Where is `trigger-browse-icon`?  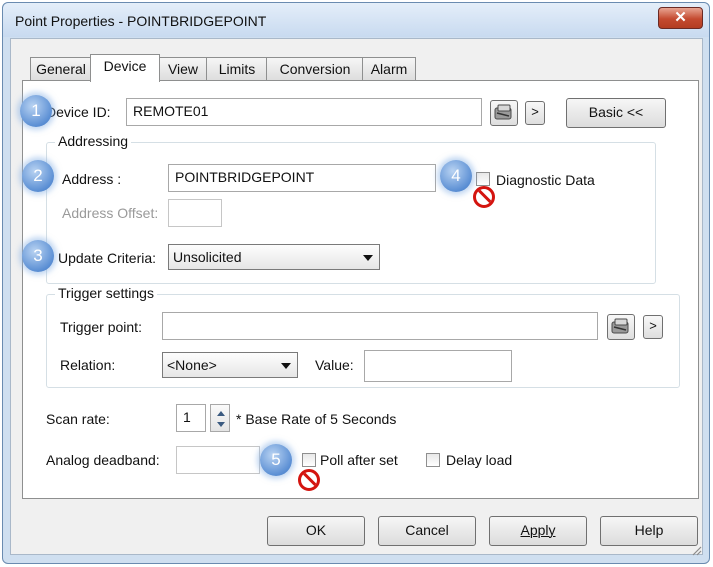 trigger-browse-icon is located at coordinates (620, 326).